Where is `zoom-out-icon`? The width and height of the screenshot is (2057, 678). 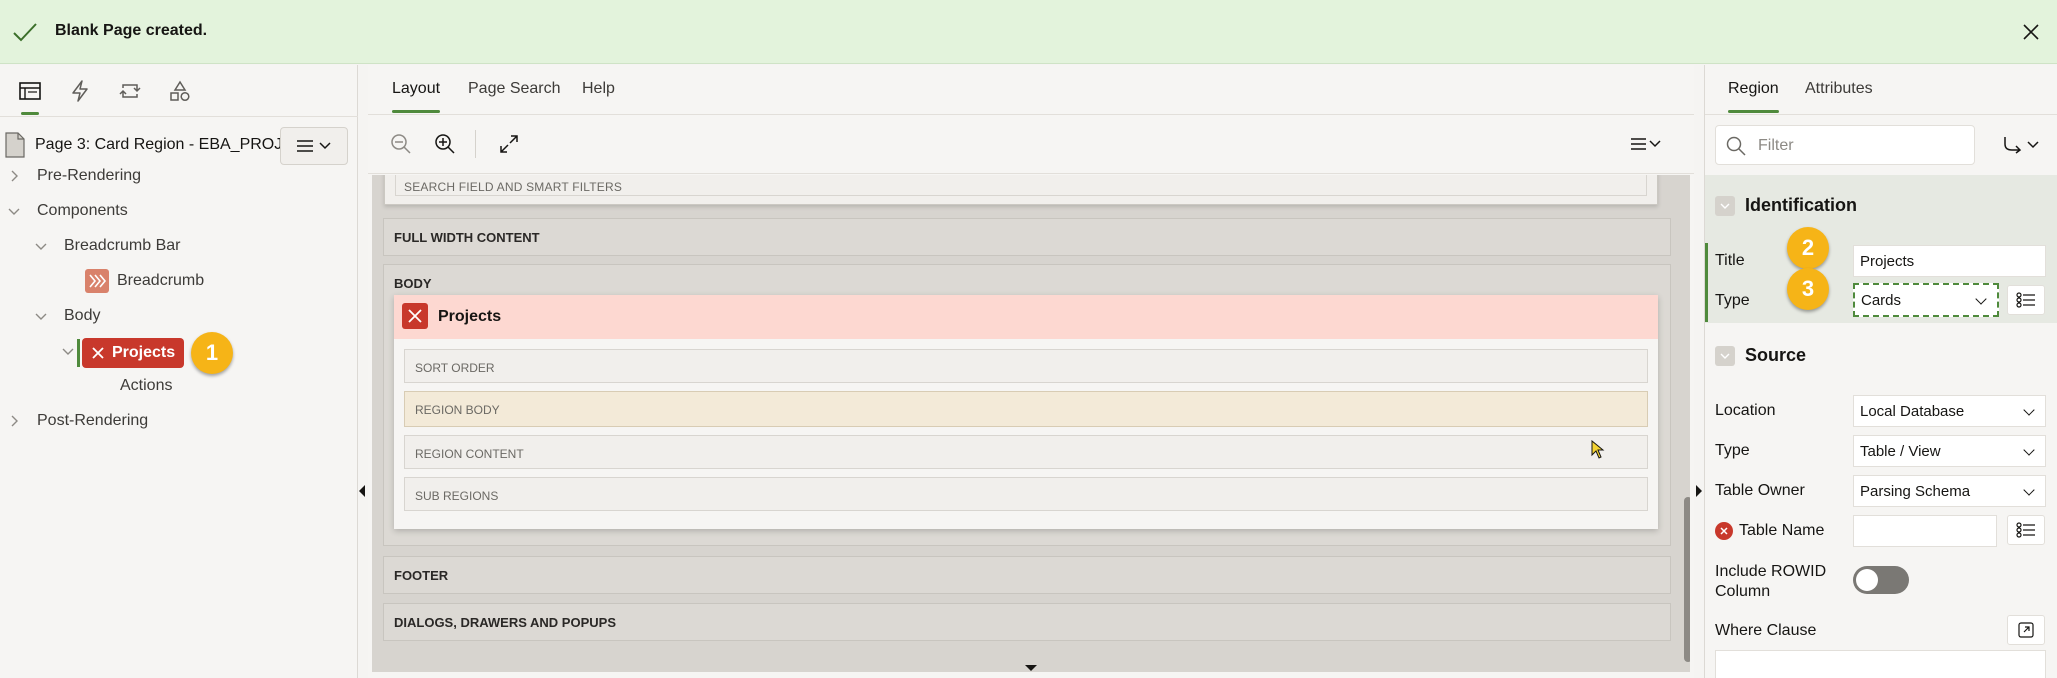
zoom-out-icon is located at coordinates (401, 144).